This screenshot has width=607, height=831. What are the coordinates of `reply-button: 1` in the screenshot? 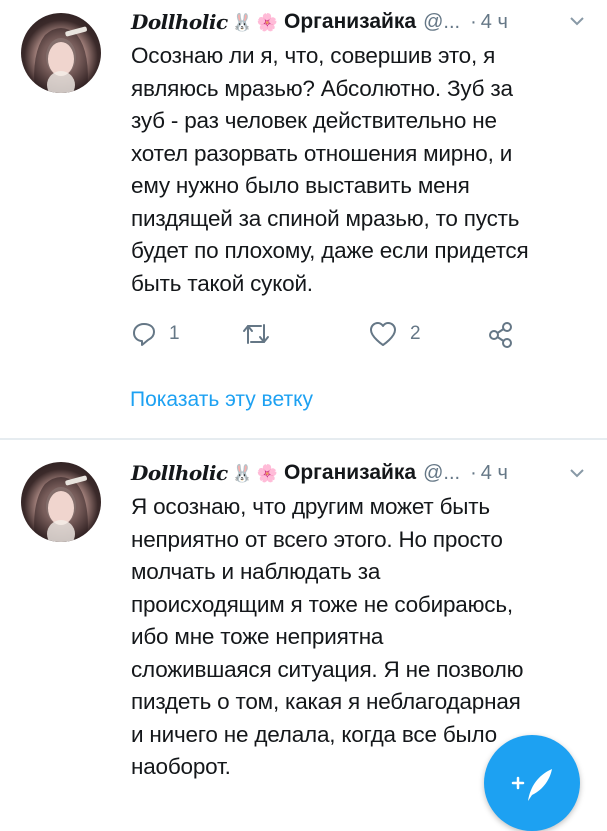 It's located at (155, 334).